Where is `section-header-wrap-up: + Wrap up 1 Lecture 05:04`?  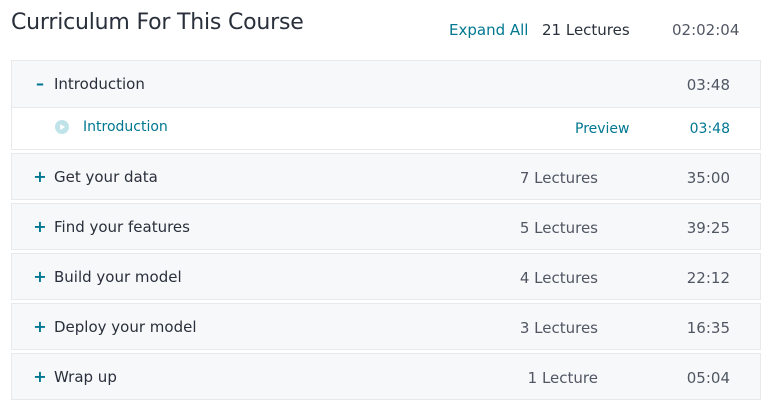
section-header-wrap-up: + Wrap up 1 Lecture 05:04 is located at coordinates (386, 377).